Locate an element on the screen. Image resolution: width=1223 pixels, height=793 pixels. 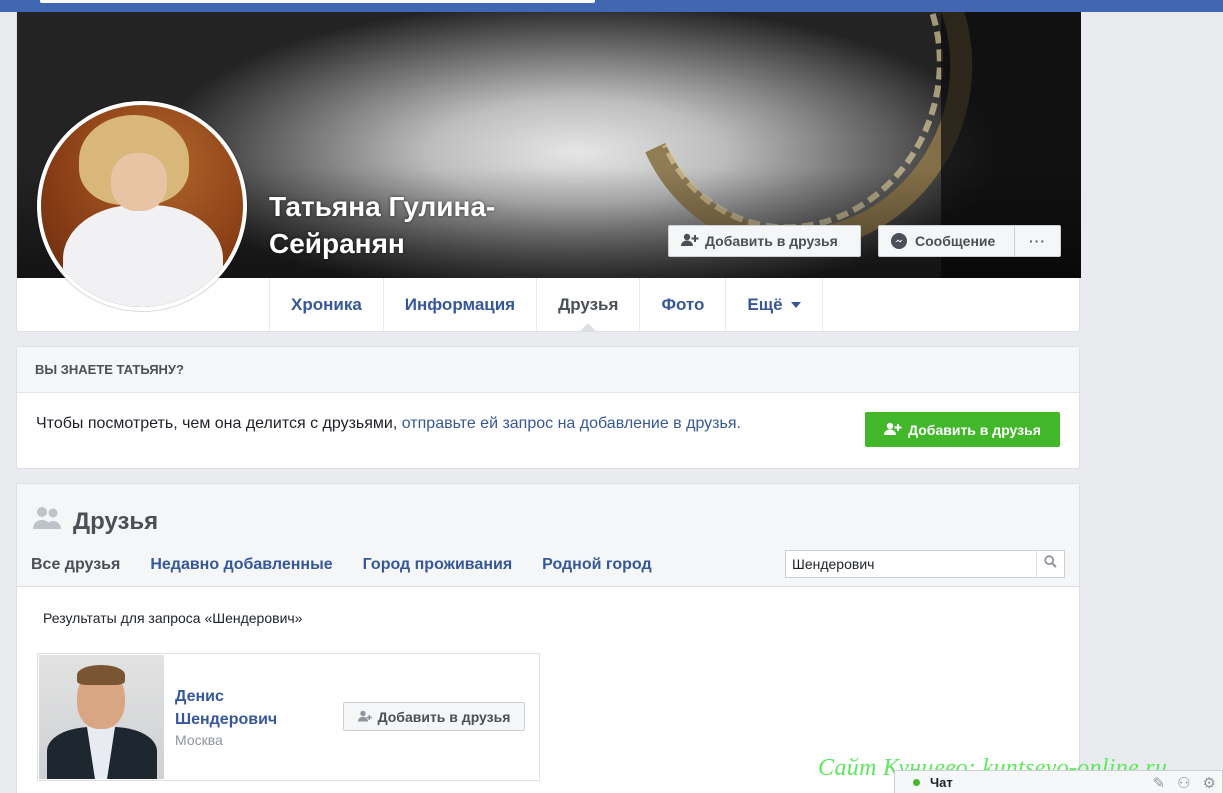
chat-bar: Чат ✎ ⚇ ⚙ is located at coordinates (1058, 781).